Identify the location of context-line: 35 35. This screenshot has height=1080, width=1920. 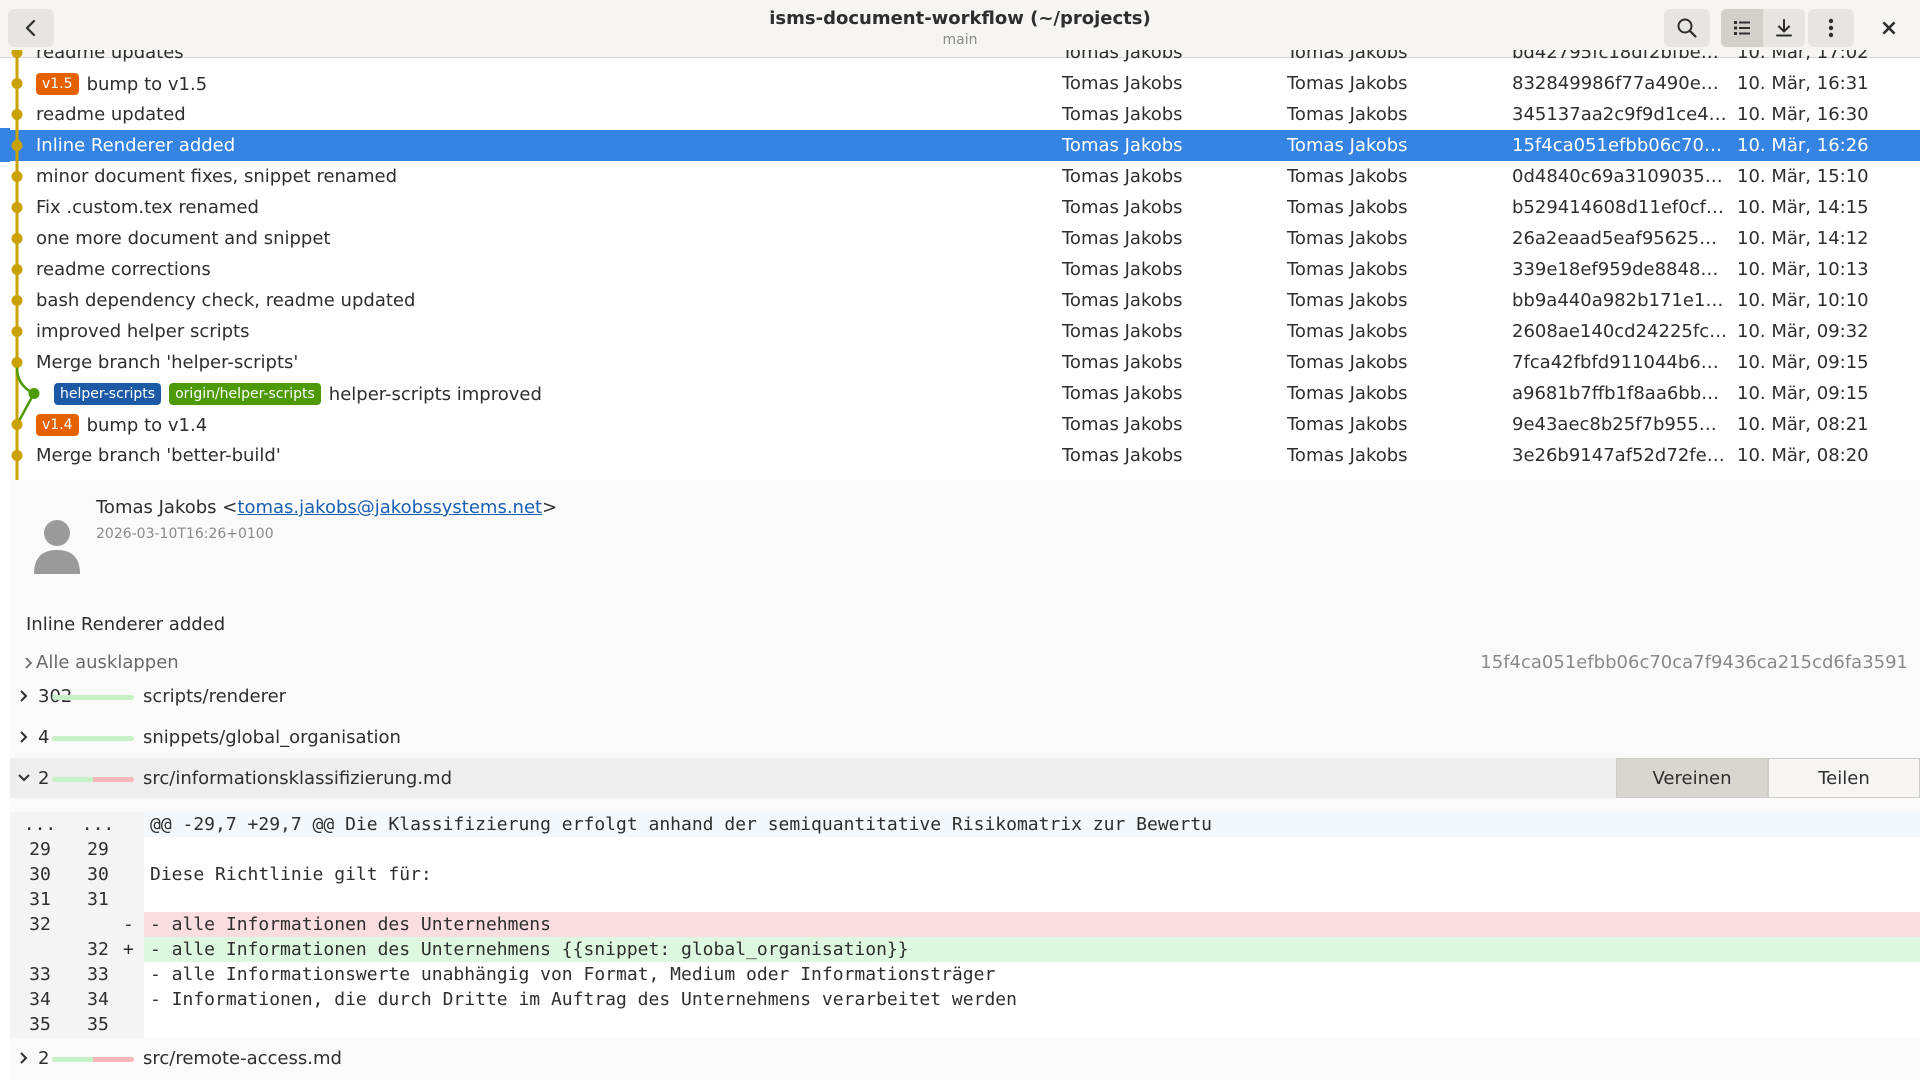
(965, 1024).